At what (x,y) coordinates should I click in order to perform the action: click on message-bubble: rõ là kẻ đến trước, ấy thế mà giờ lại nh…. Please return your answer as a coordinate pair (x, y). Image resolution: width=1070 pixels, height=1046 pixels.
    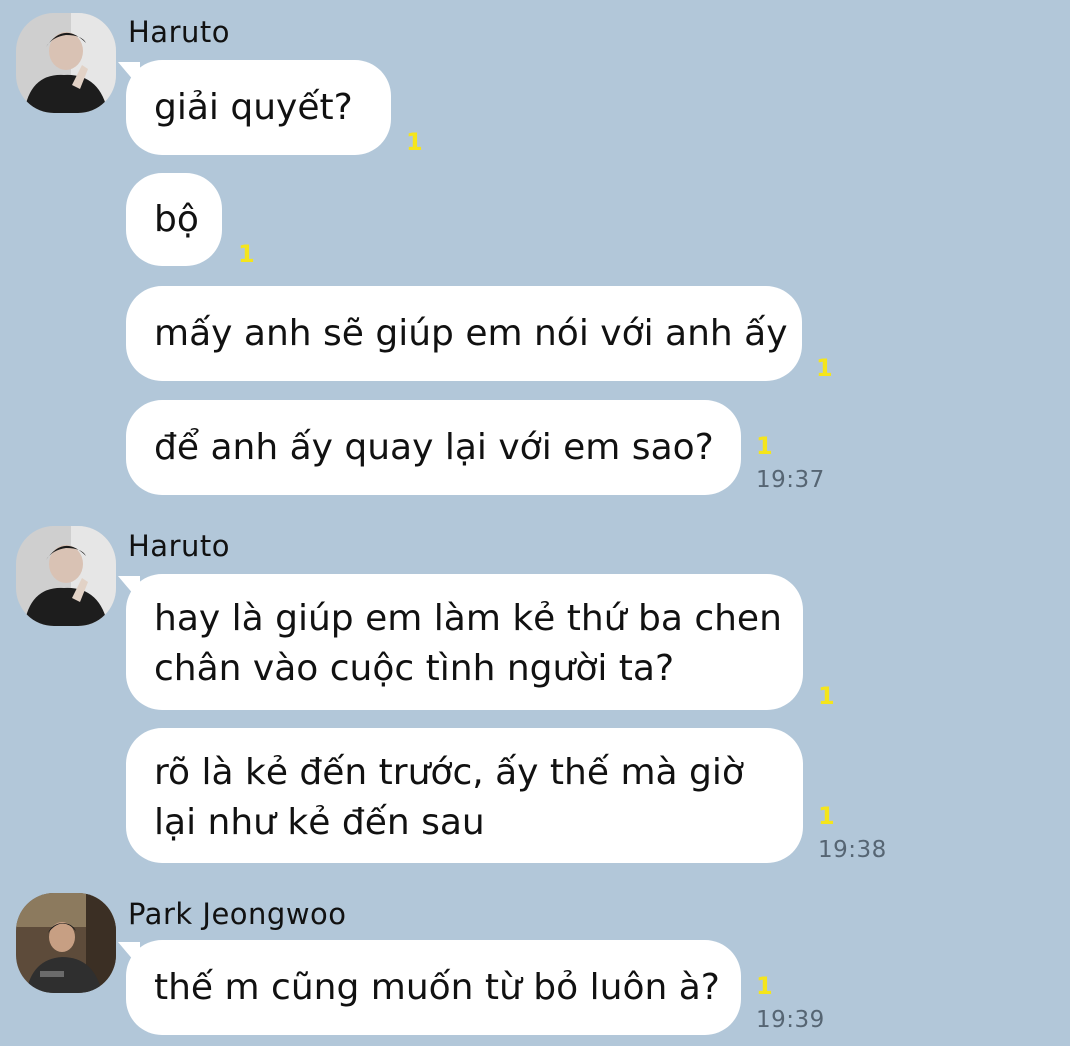
    Looking at the image, I should click on (464, 795).